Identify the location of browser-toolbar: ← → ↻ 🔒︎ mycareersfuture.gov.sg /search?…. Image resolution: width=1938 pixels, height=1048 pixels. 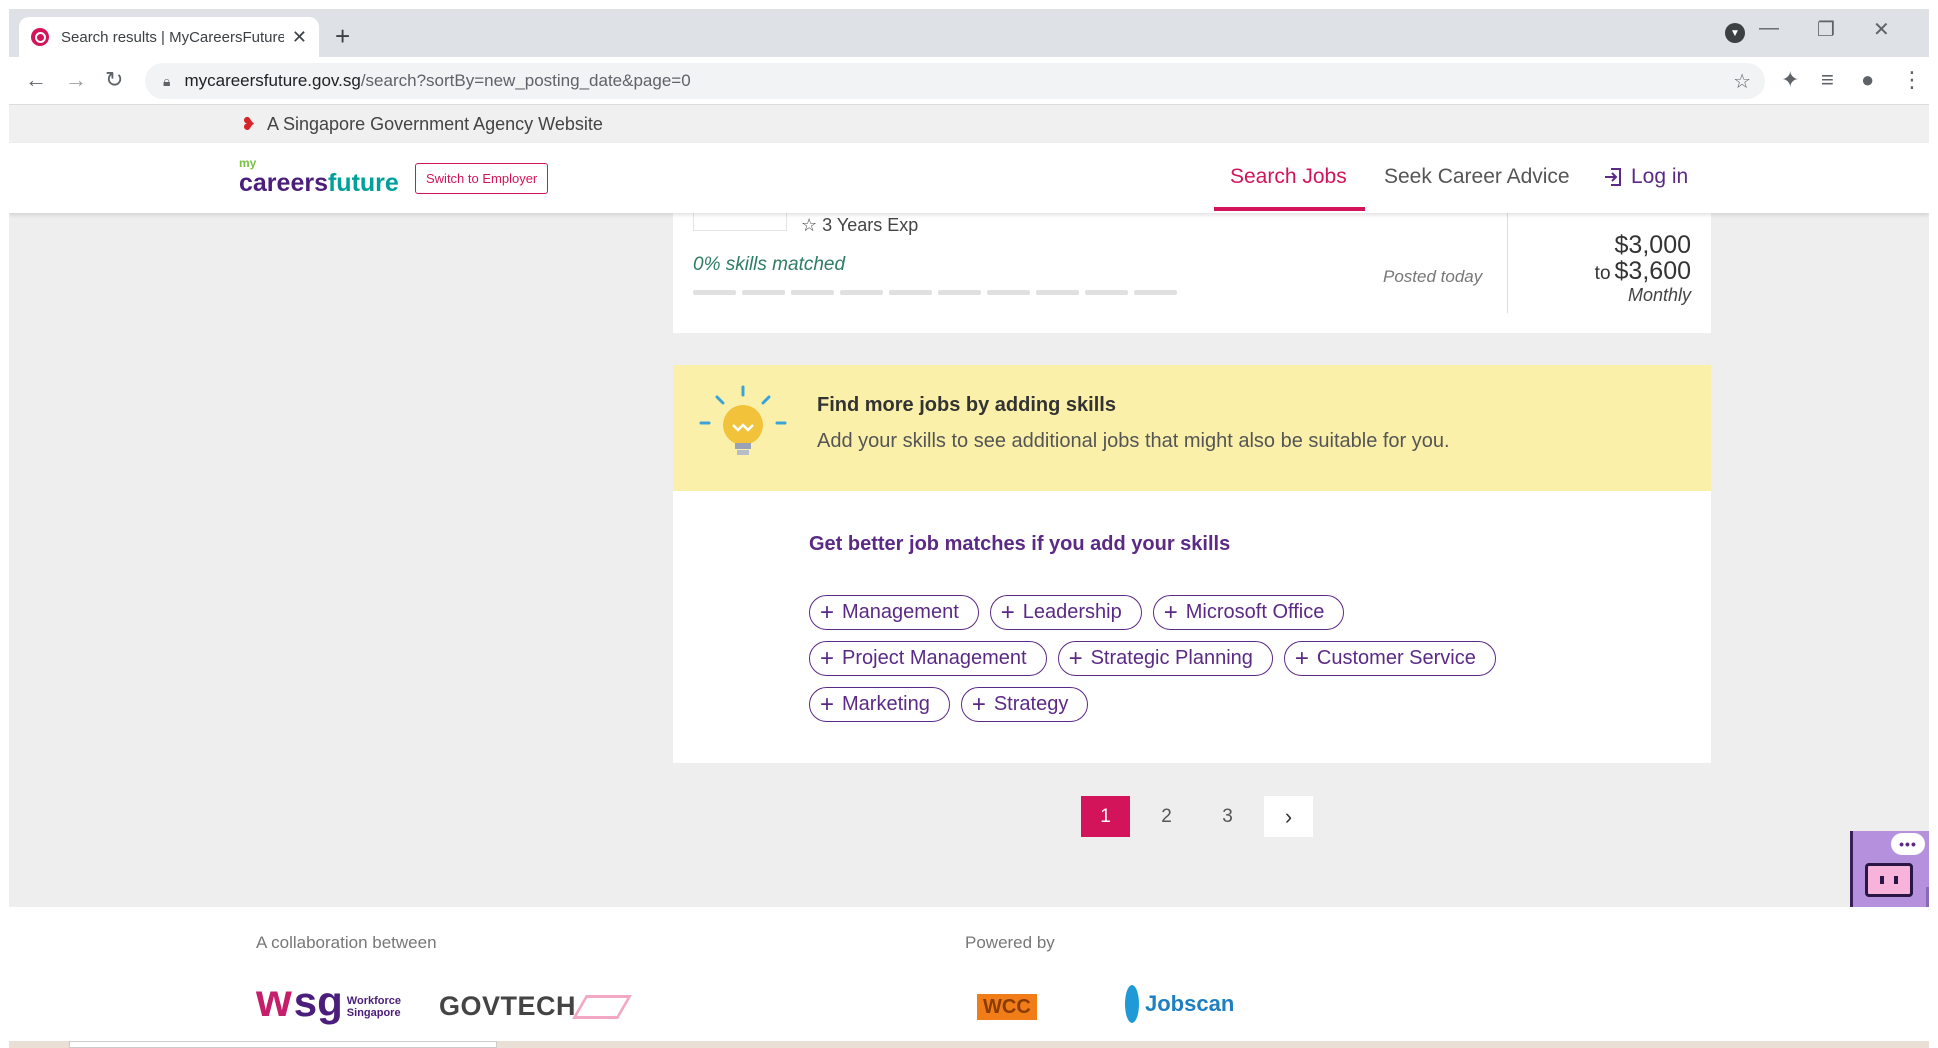
(969, 81).